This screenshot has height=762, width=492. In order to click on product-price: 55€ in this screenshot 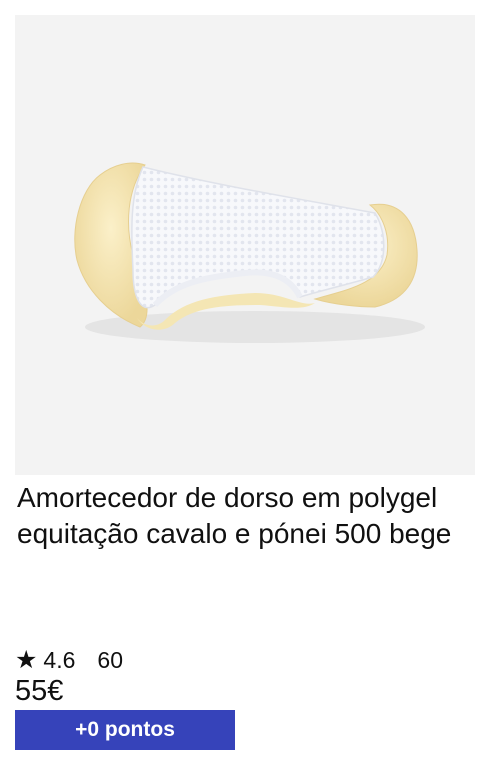, I will do `click(39, 691)`.